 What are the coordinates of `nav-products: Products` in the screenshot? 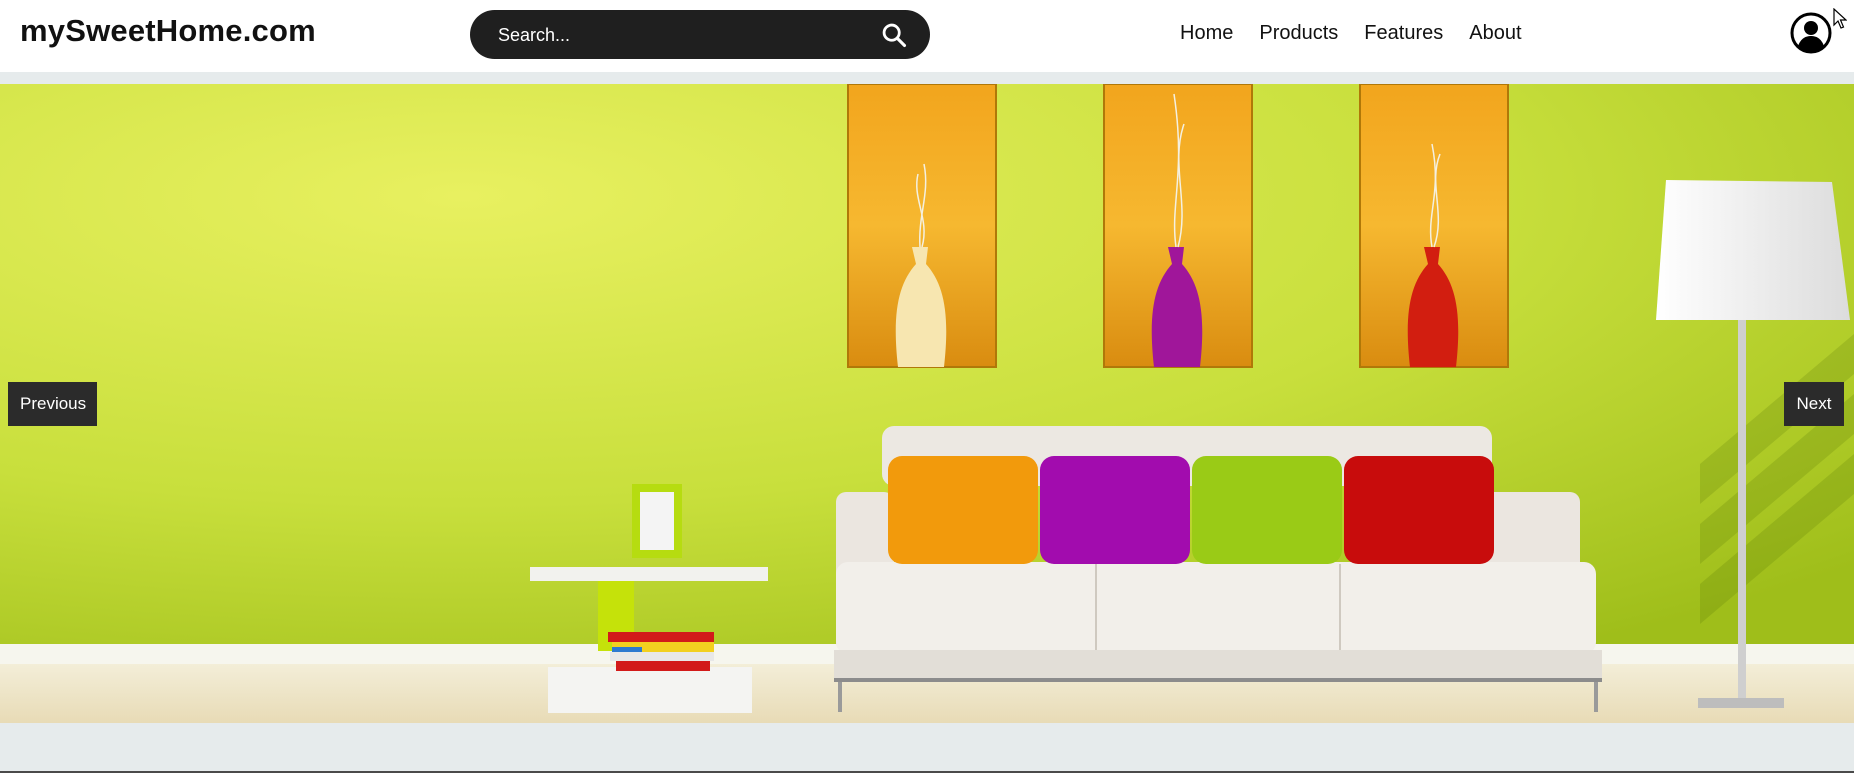 It's located at (1298, 33).